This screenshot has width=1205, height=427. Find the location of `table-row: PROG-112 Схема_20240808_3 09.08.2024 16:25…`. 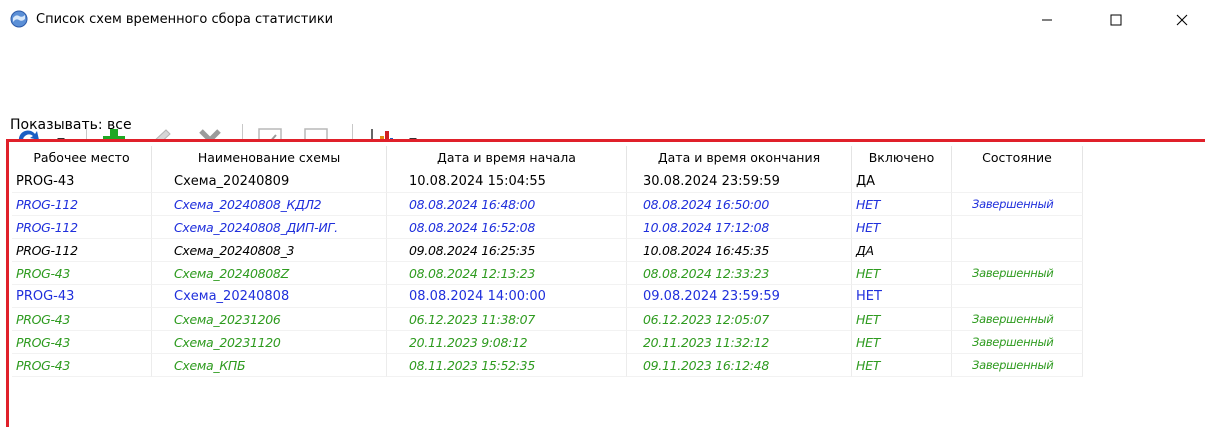

table-row: PROG-112 Схема_20240808_3 09.08.2024 16:25… is located at coordinates (547, 250).